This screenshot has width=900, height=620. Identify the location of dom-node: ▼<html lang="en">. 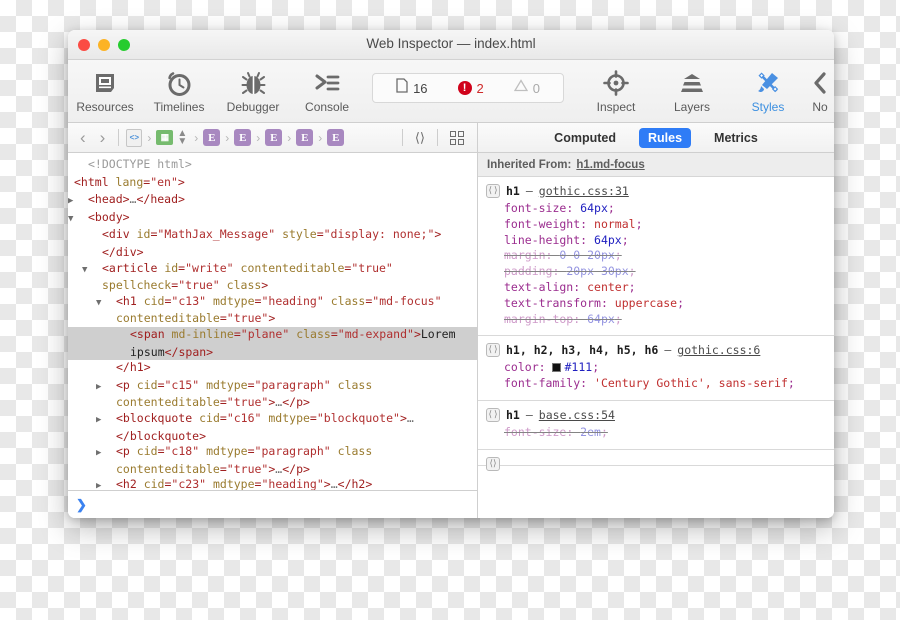
(272, 184).